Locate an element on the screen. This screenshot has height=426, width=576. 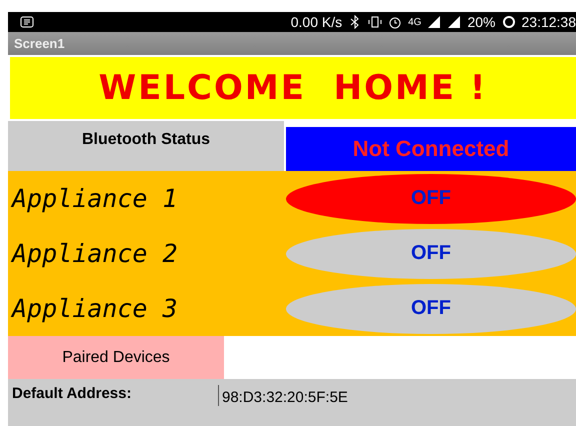
network-type: 4G is located at coordinates (415, 22).